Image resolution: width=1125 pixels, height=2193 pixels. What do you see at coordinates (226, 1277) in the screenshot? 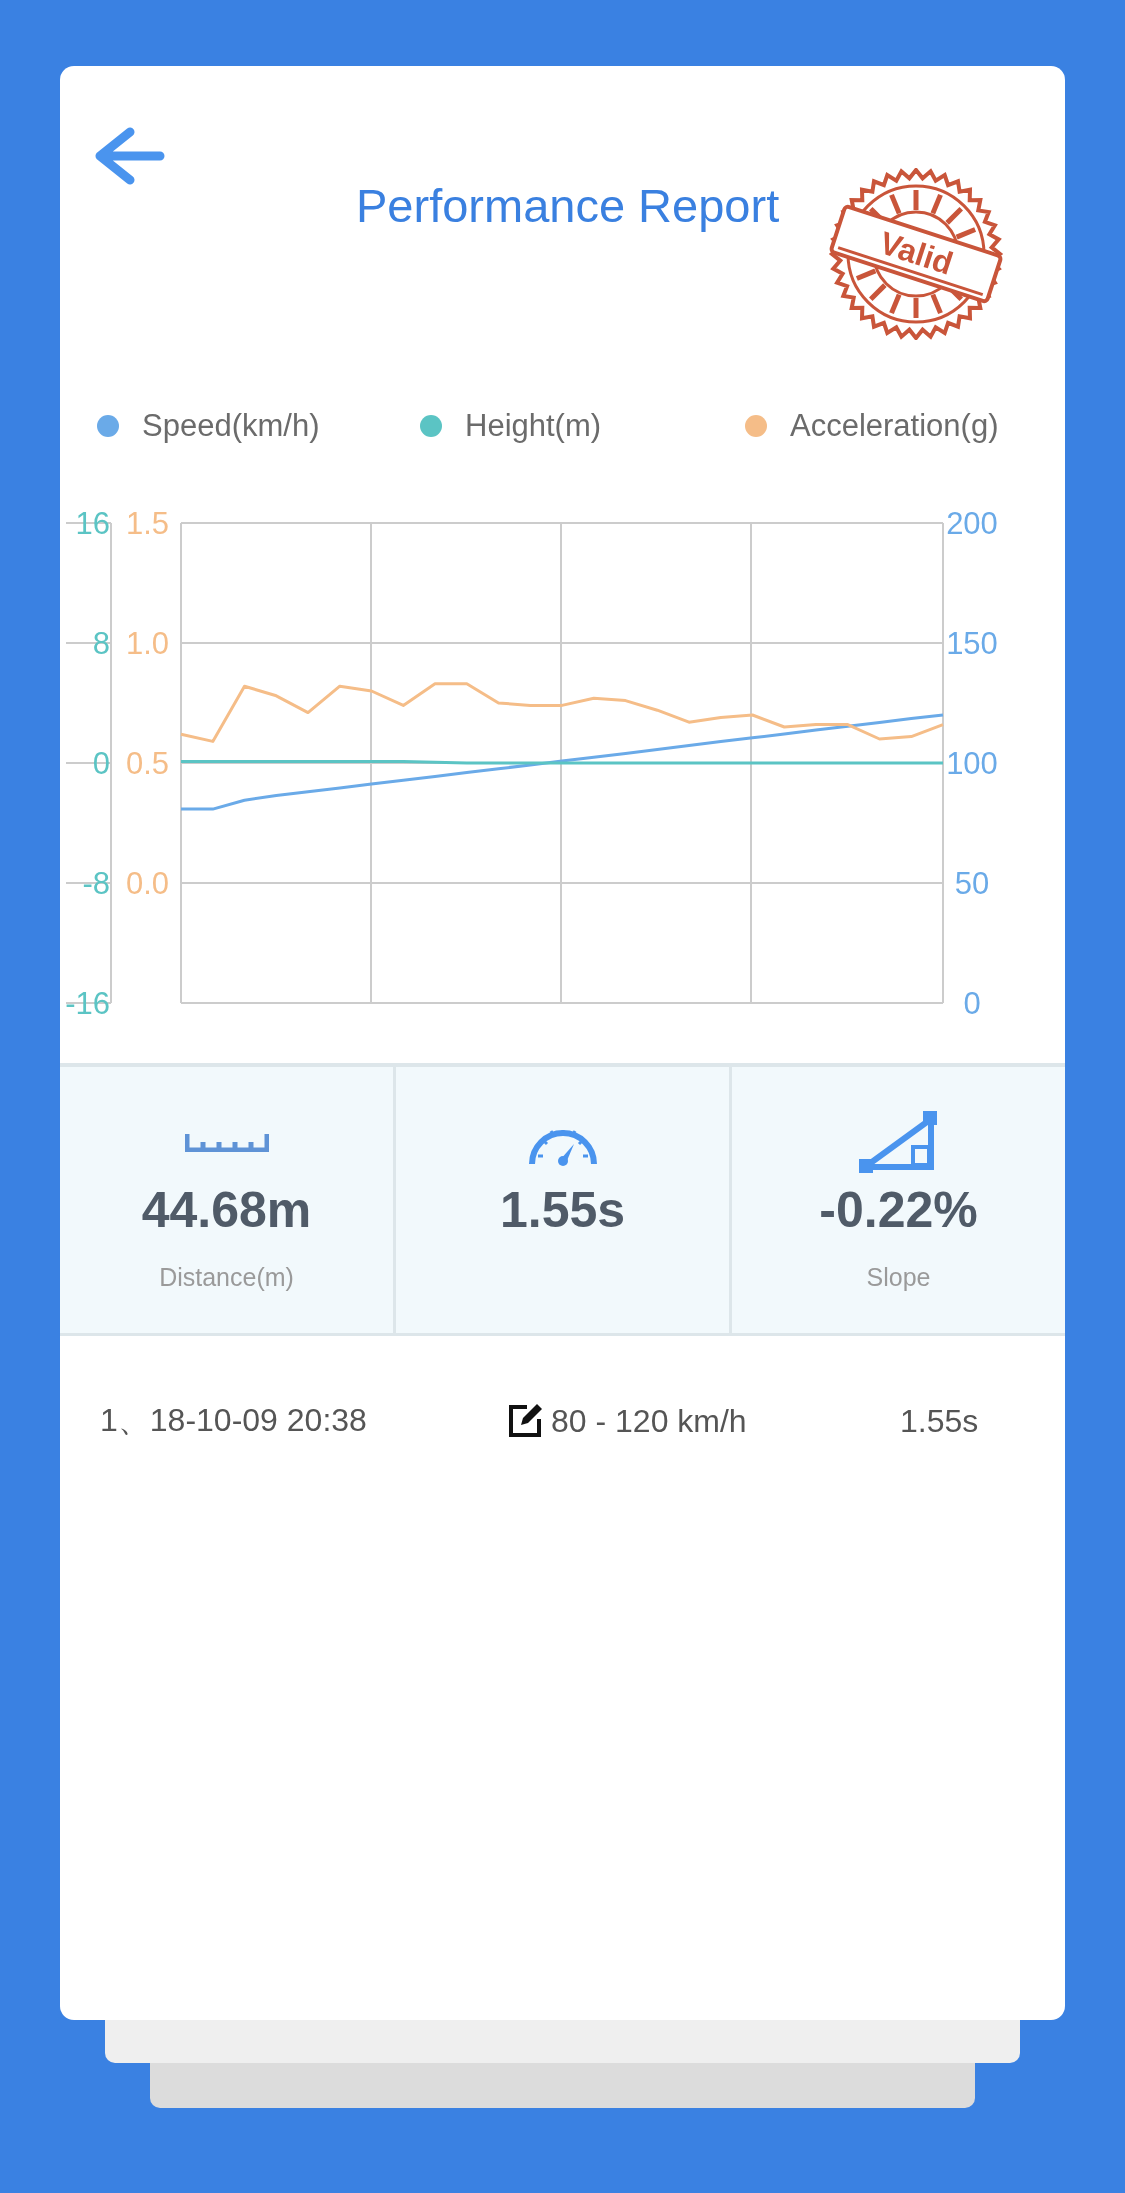
I see `stat-label: Distance(m)` at bounding box center [226, 1277].